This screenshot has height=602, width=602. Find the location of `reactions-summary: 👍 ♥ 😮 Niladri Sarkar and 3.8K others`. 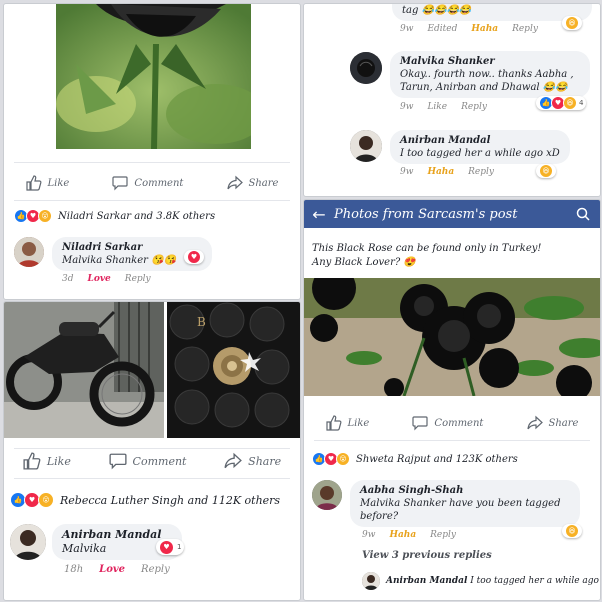

reactions-summary: 👍 ♥ 😮 Niladri Sarkar and 3.8K others is located at coordinates (114, 216).